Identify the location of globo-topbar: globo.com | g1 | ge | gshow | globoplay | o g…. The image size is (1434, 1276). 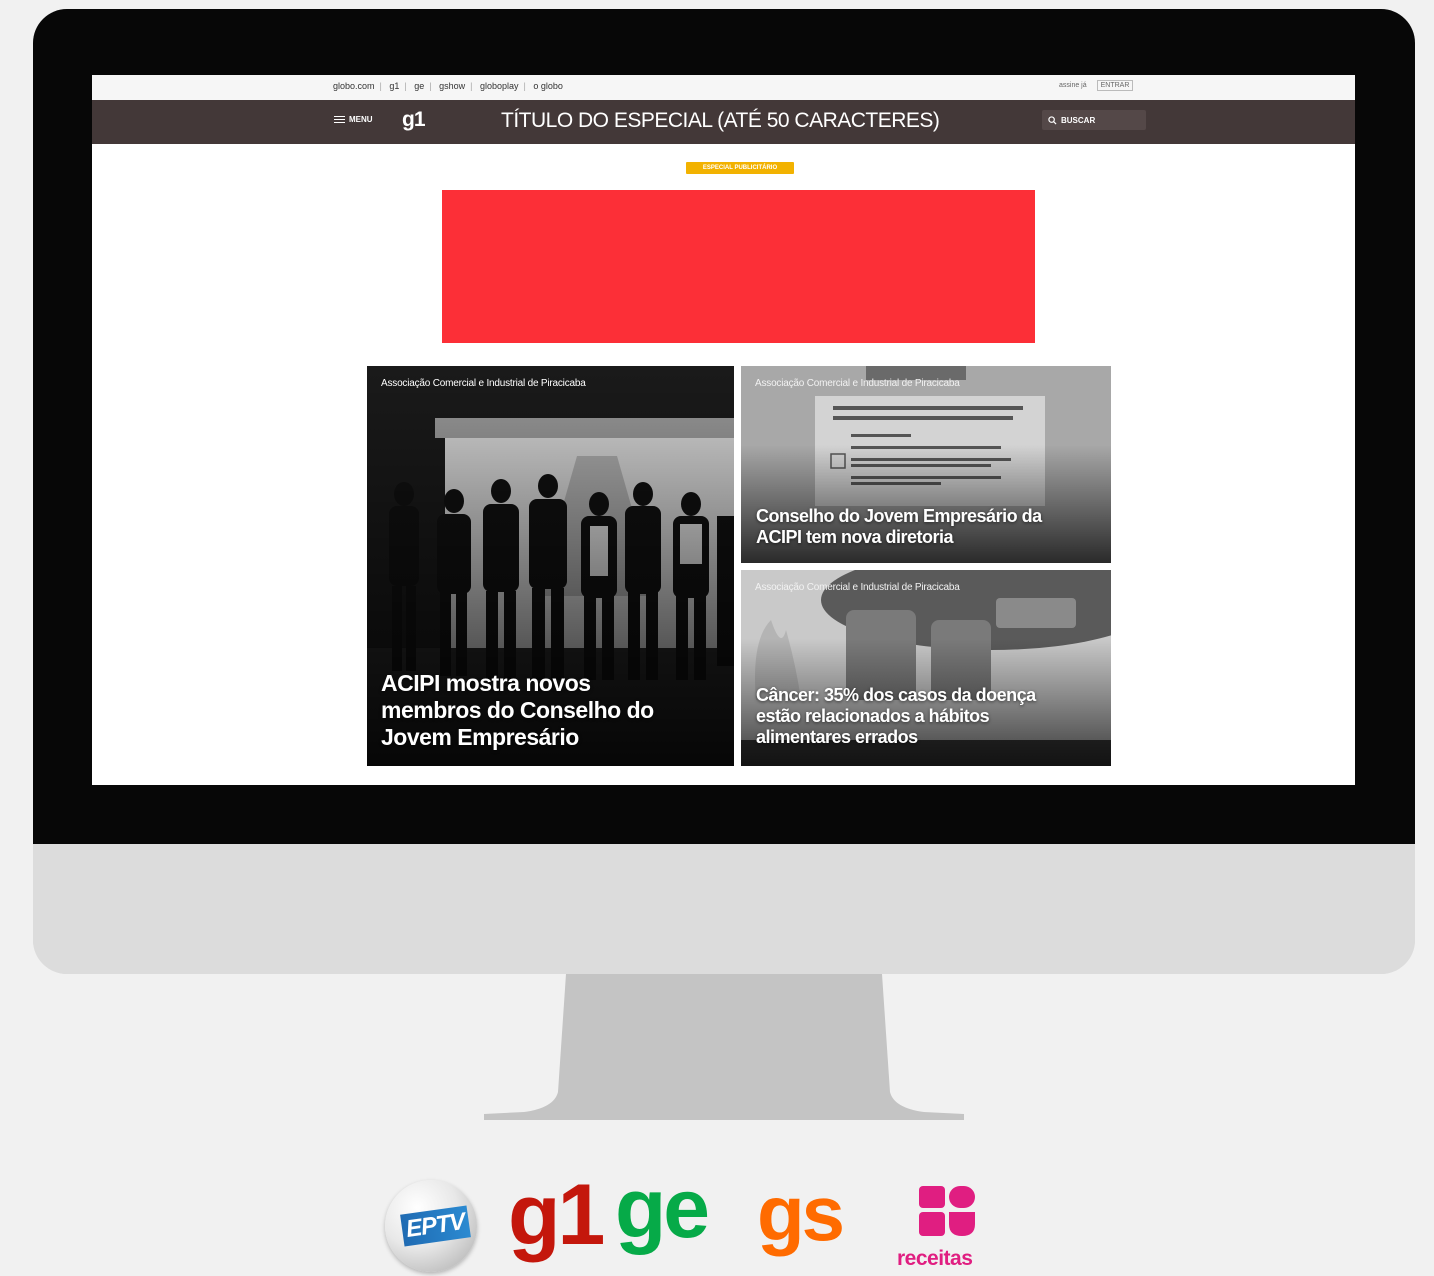
(723, 87).